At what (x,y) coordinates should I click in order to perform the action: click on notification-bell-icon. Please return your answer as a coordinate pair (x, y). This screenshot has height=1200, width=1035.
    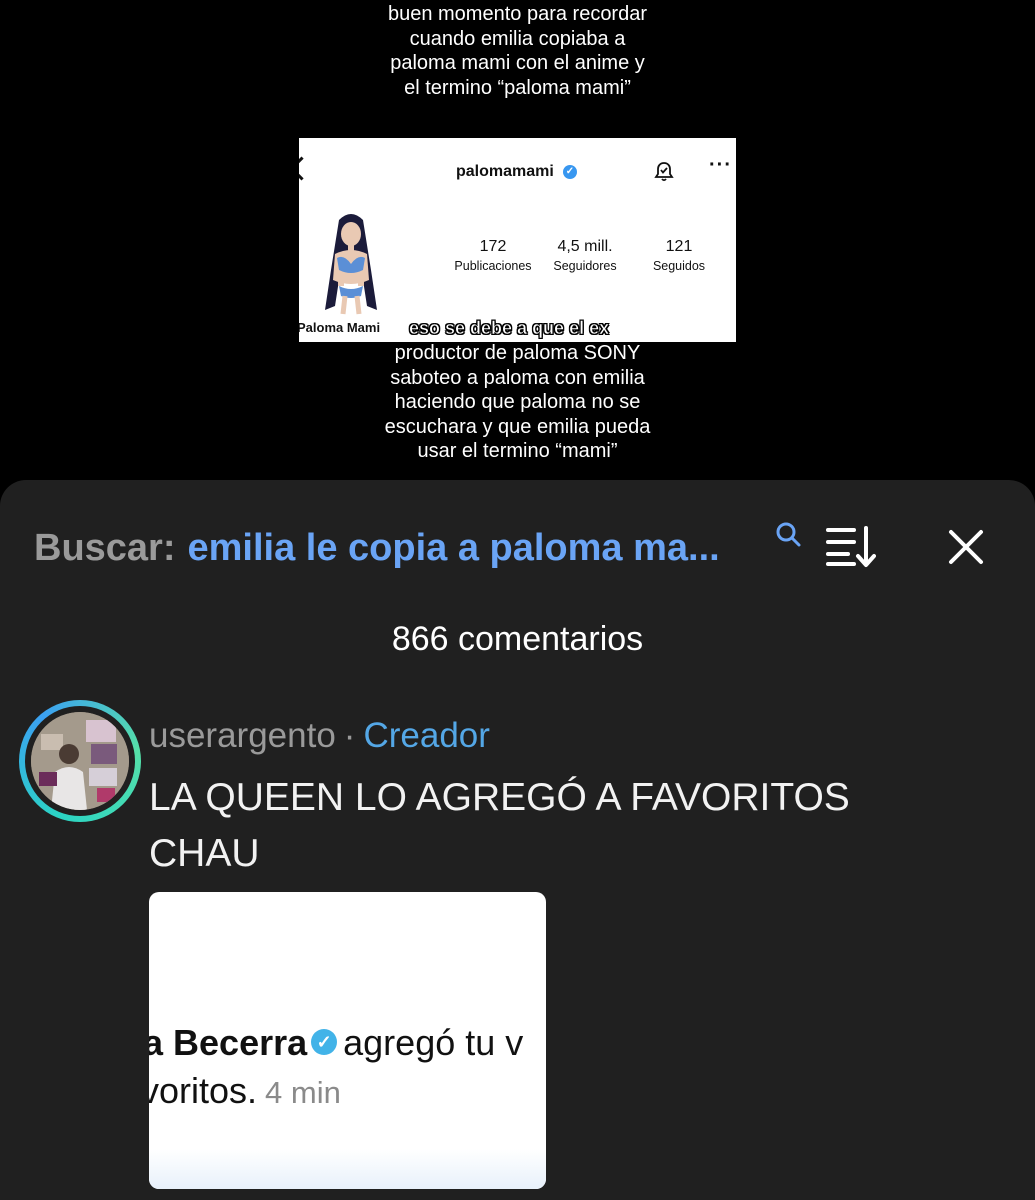
    Looking at the image, I should click on (664, 172).